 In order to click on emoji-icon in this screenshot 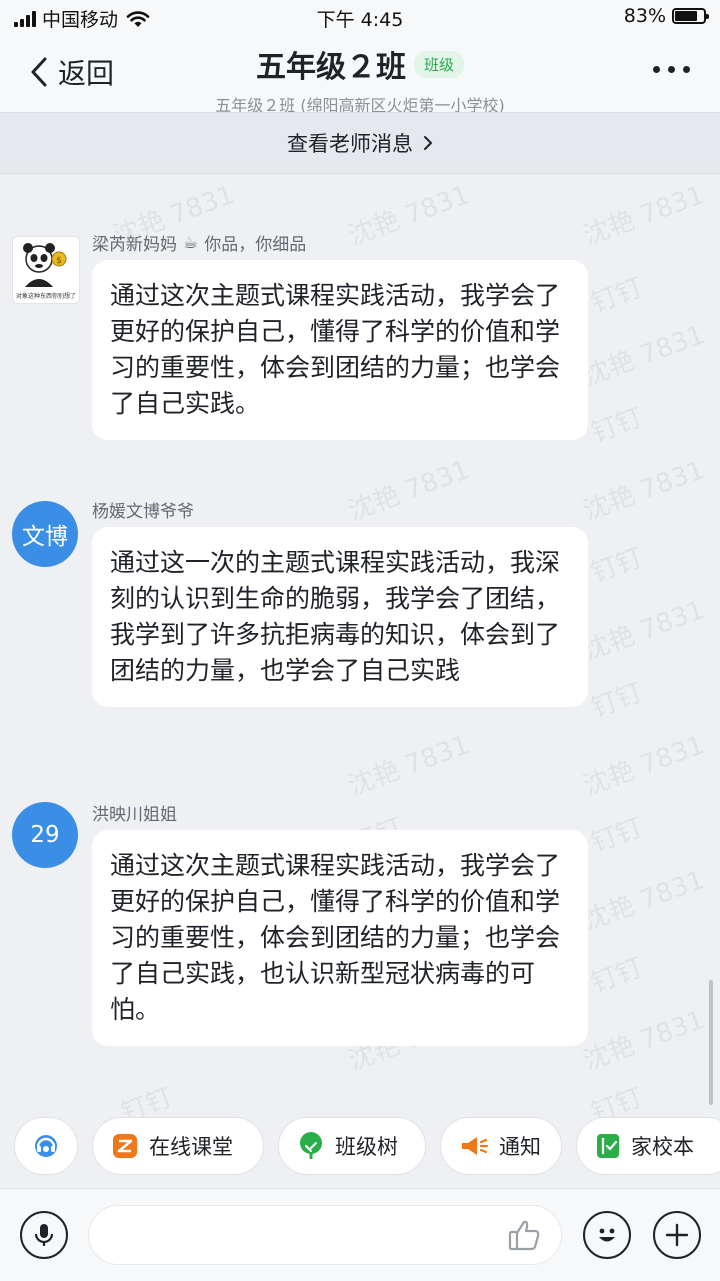, I will do `click(607, 1235)`.